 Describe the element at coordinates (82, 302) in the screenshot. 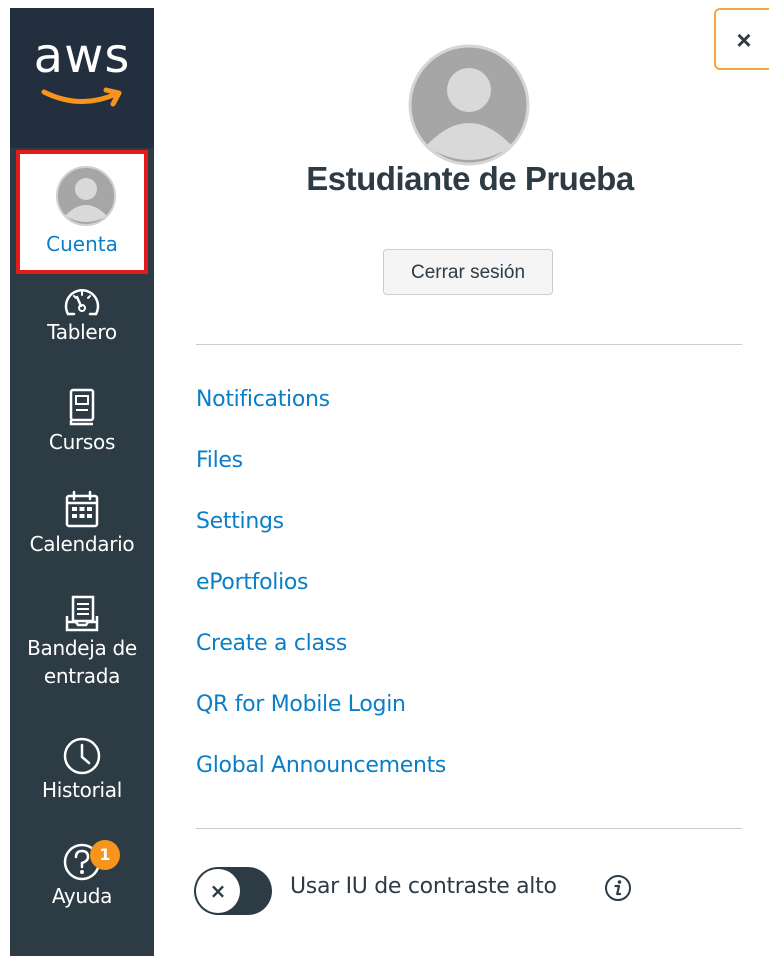

I see `dashboard-gauge-icon` at that location.